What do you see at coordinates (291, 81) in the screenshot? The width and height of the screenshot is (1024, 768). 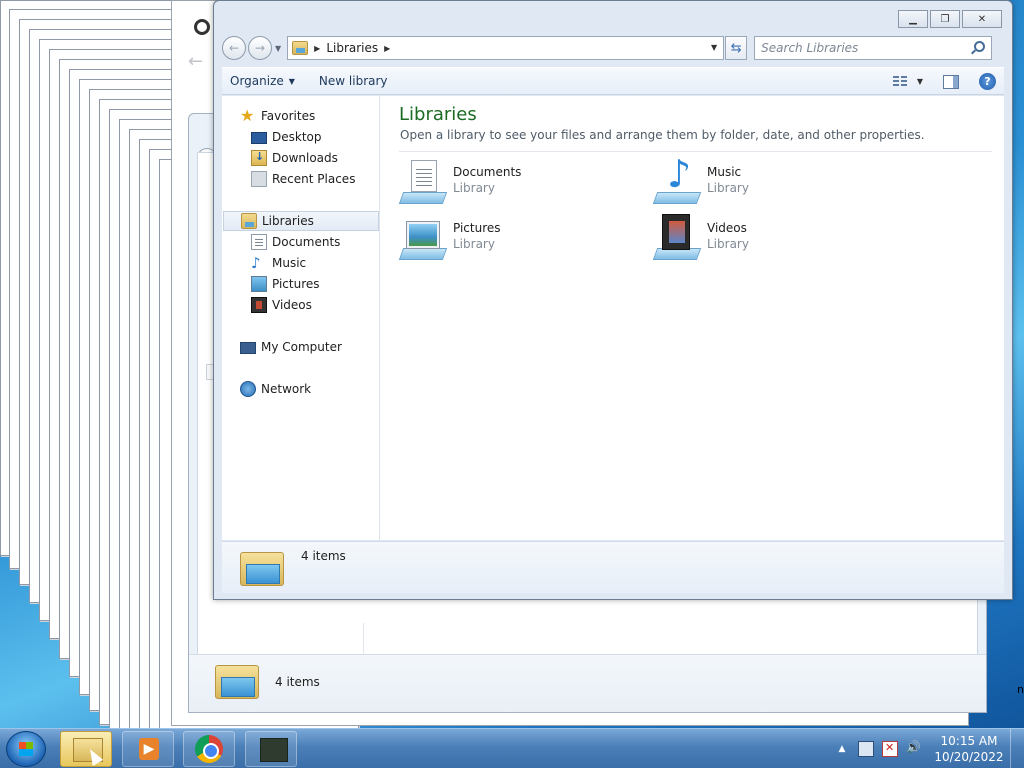 I see `organize-dropdown-icon: ▼` at bounding box center [291, 81].